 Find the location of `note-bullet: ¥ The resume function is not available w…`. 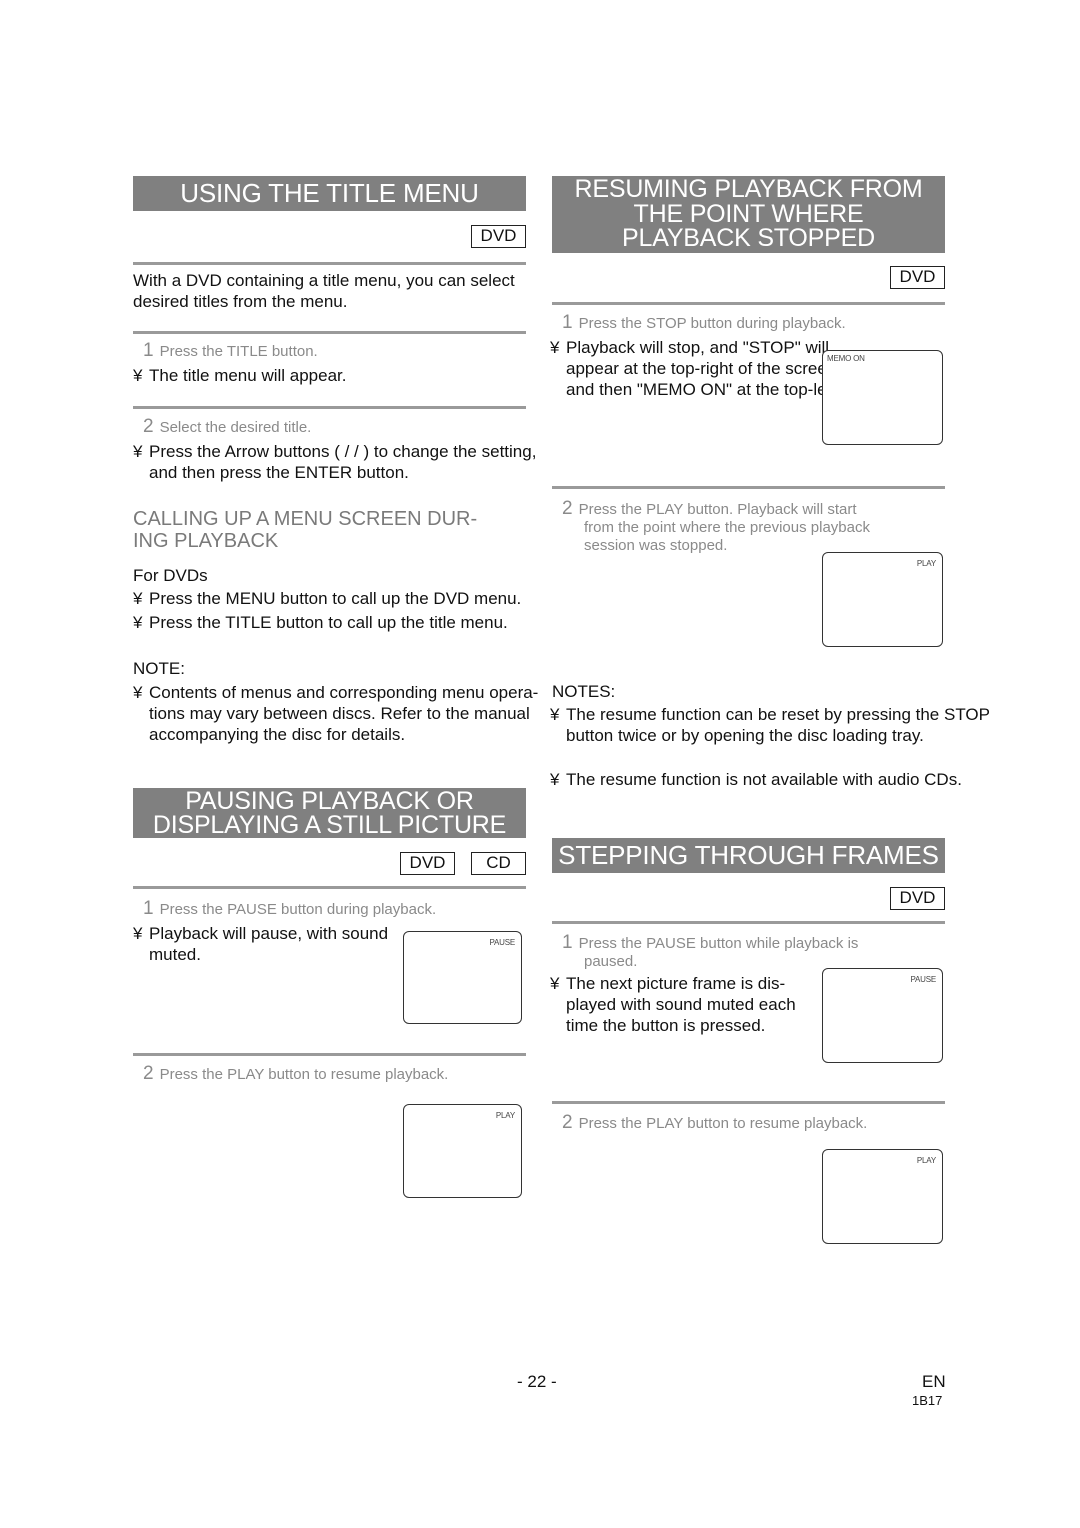

note-bullet: ¥ The resume function is not available w… is located at coordinates (763, 779).